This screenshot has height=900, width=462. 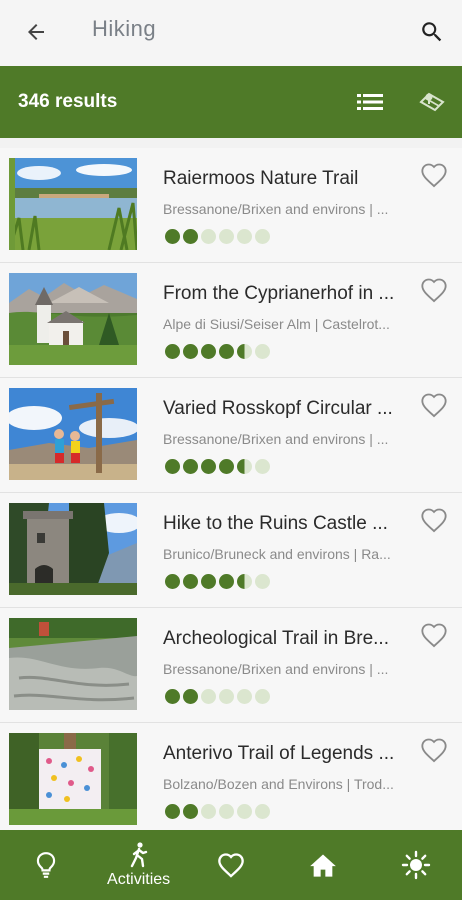 I want to click on app-bar: Hiking, so click(x=231, y=33).